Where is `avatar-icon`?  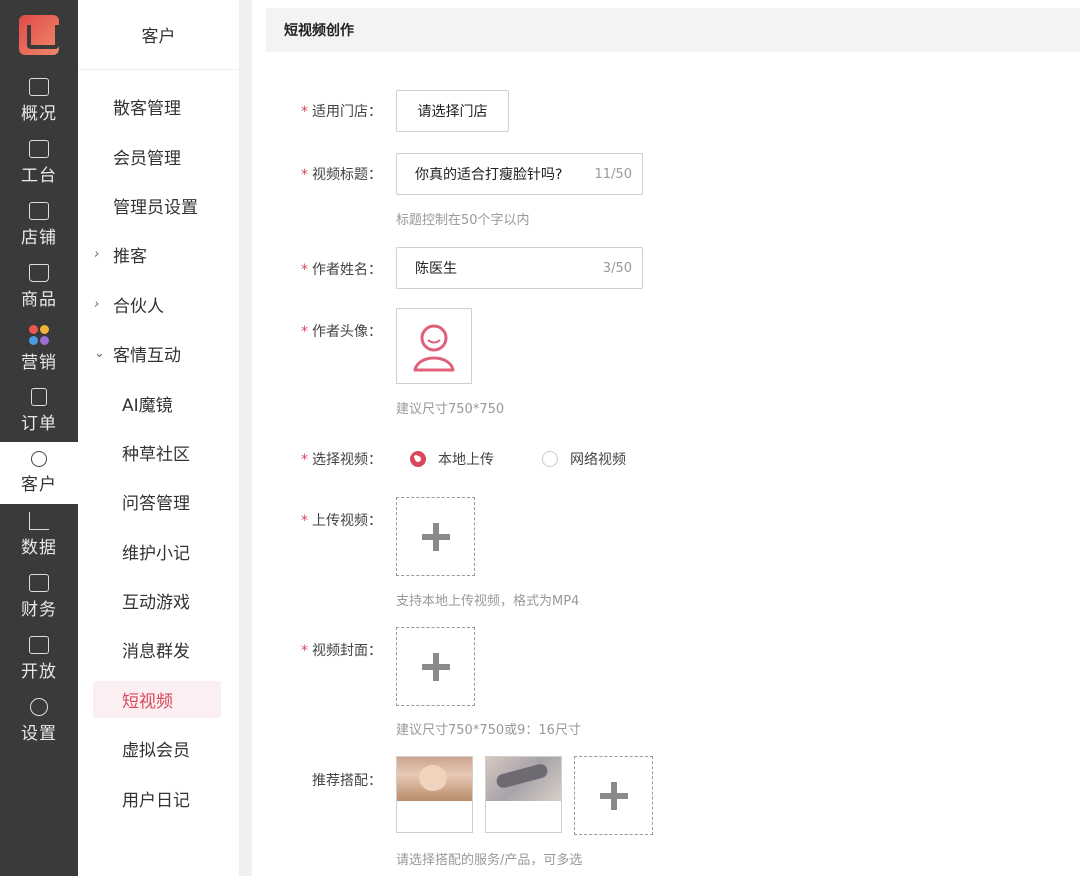
avatar-icon is located at coordinates (434, 348).